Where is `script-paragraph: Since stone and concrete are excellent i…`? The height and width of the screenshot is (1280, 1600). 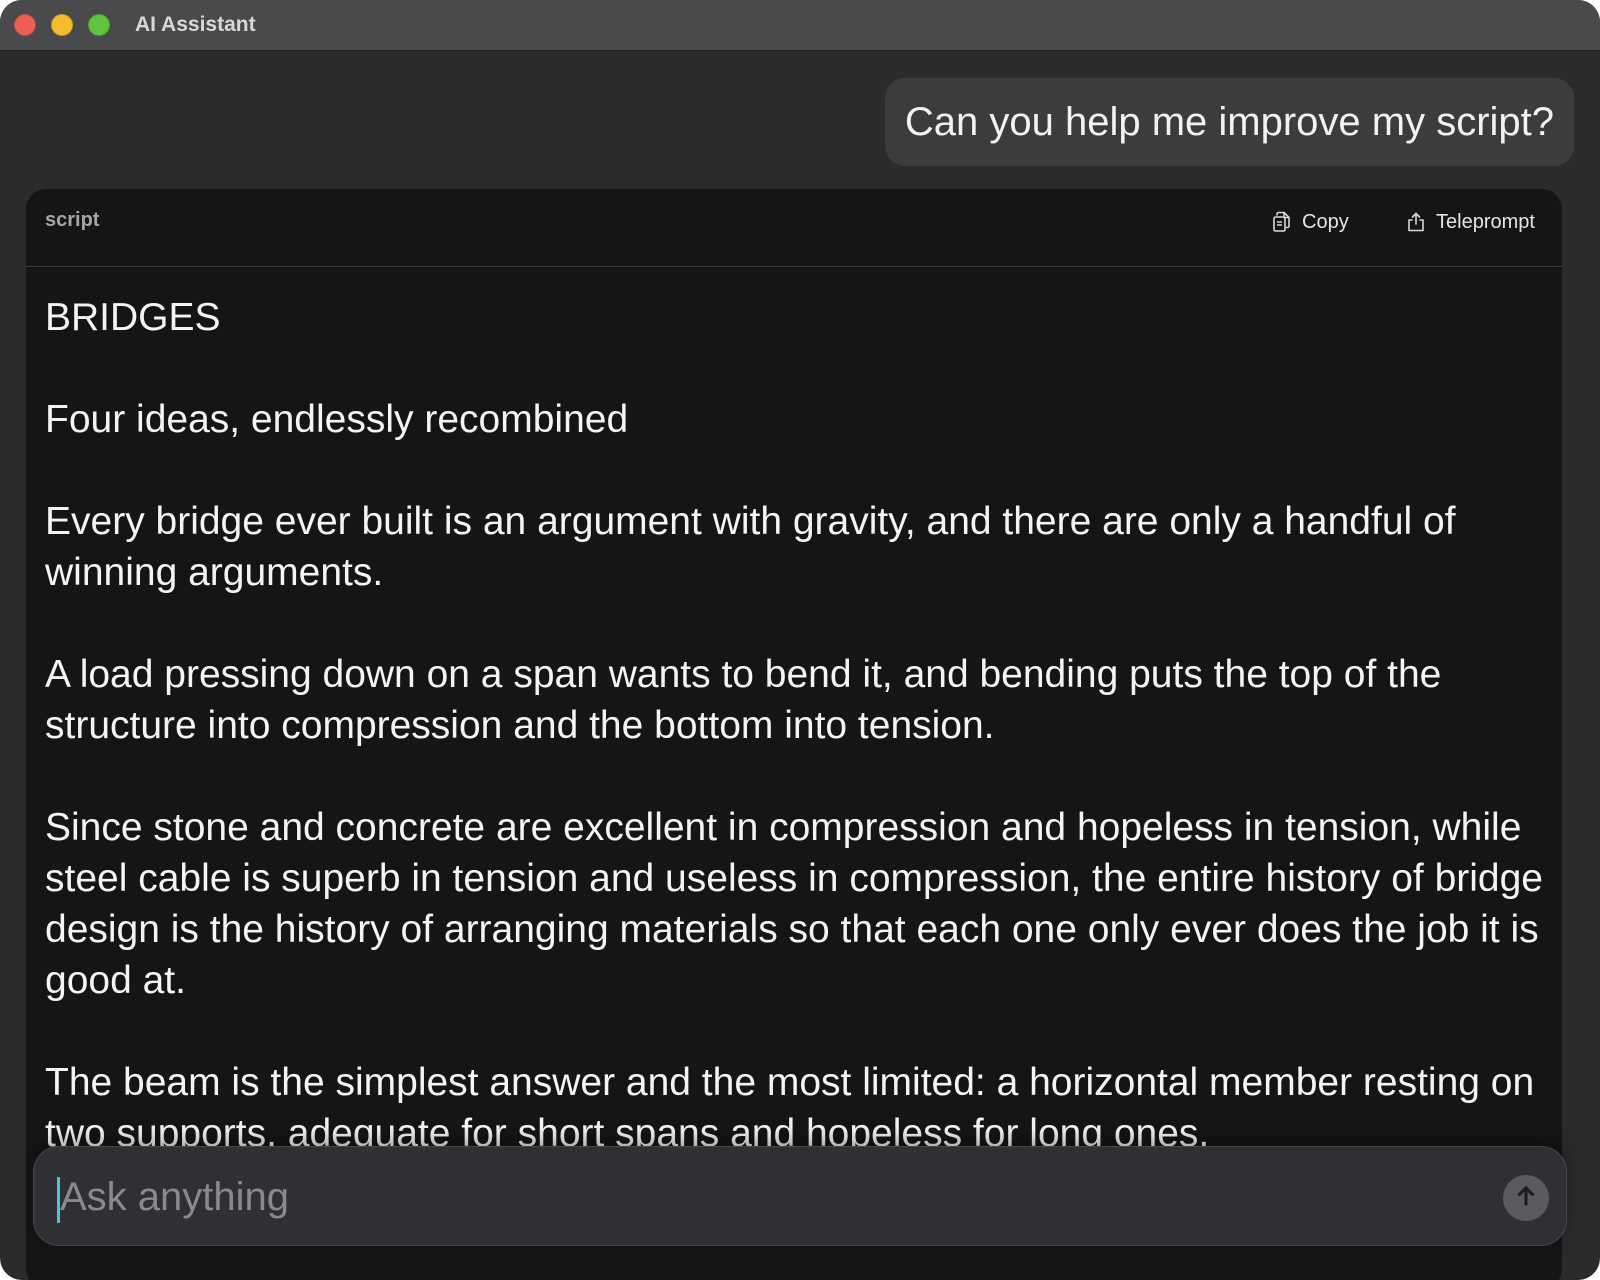 script-paragraph: Since stone and concrete are excellent i… is located at coordinates (794, 904).